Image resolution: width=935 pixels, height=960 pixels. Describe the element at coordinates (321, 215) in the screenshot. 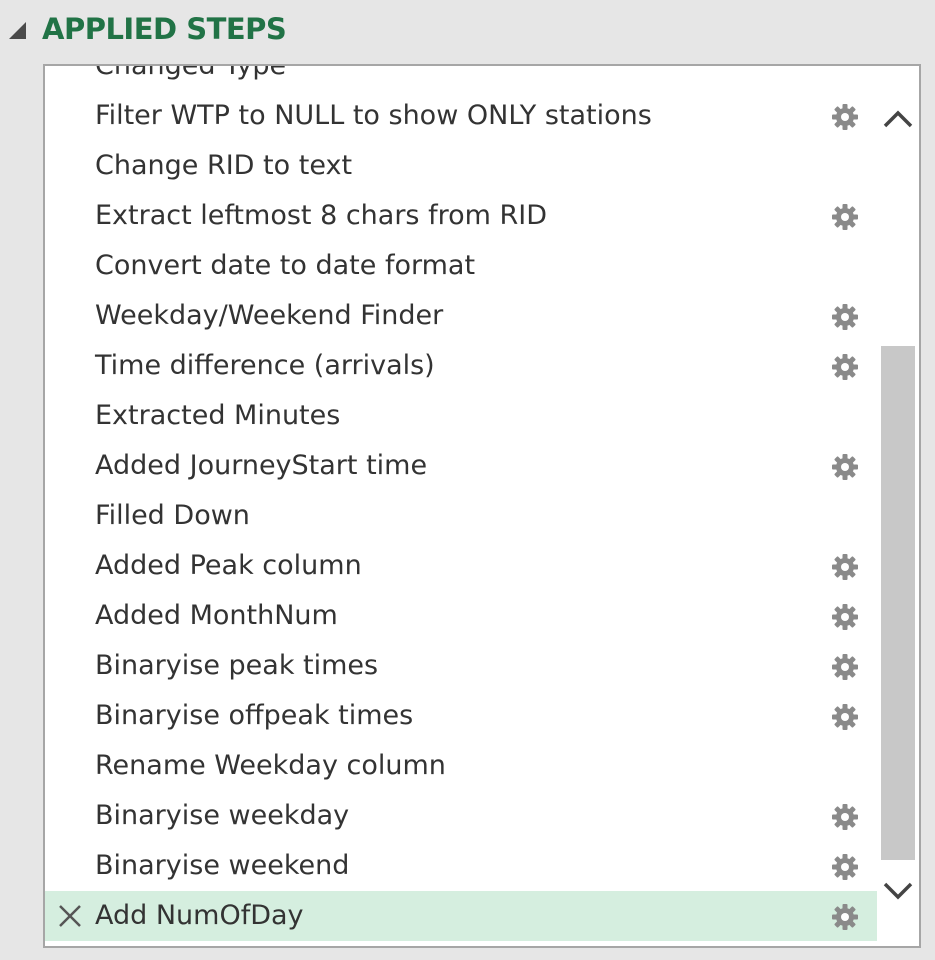

I see `step-label: Extract leftmost 8 chars from RID` at that location.